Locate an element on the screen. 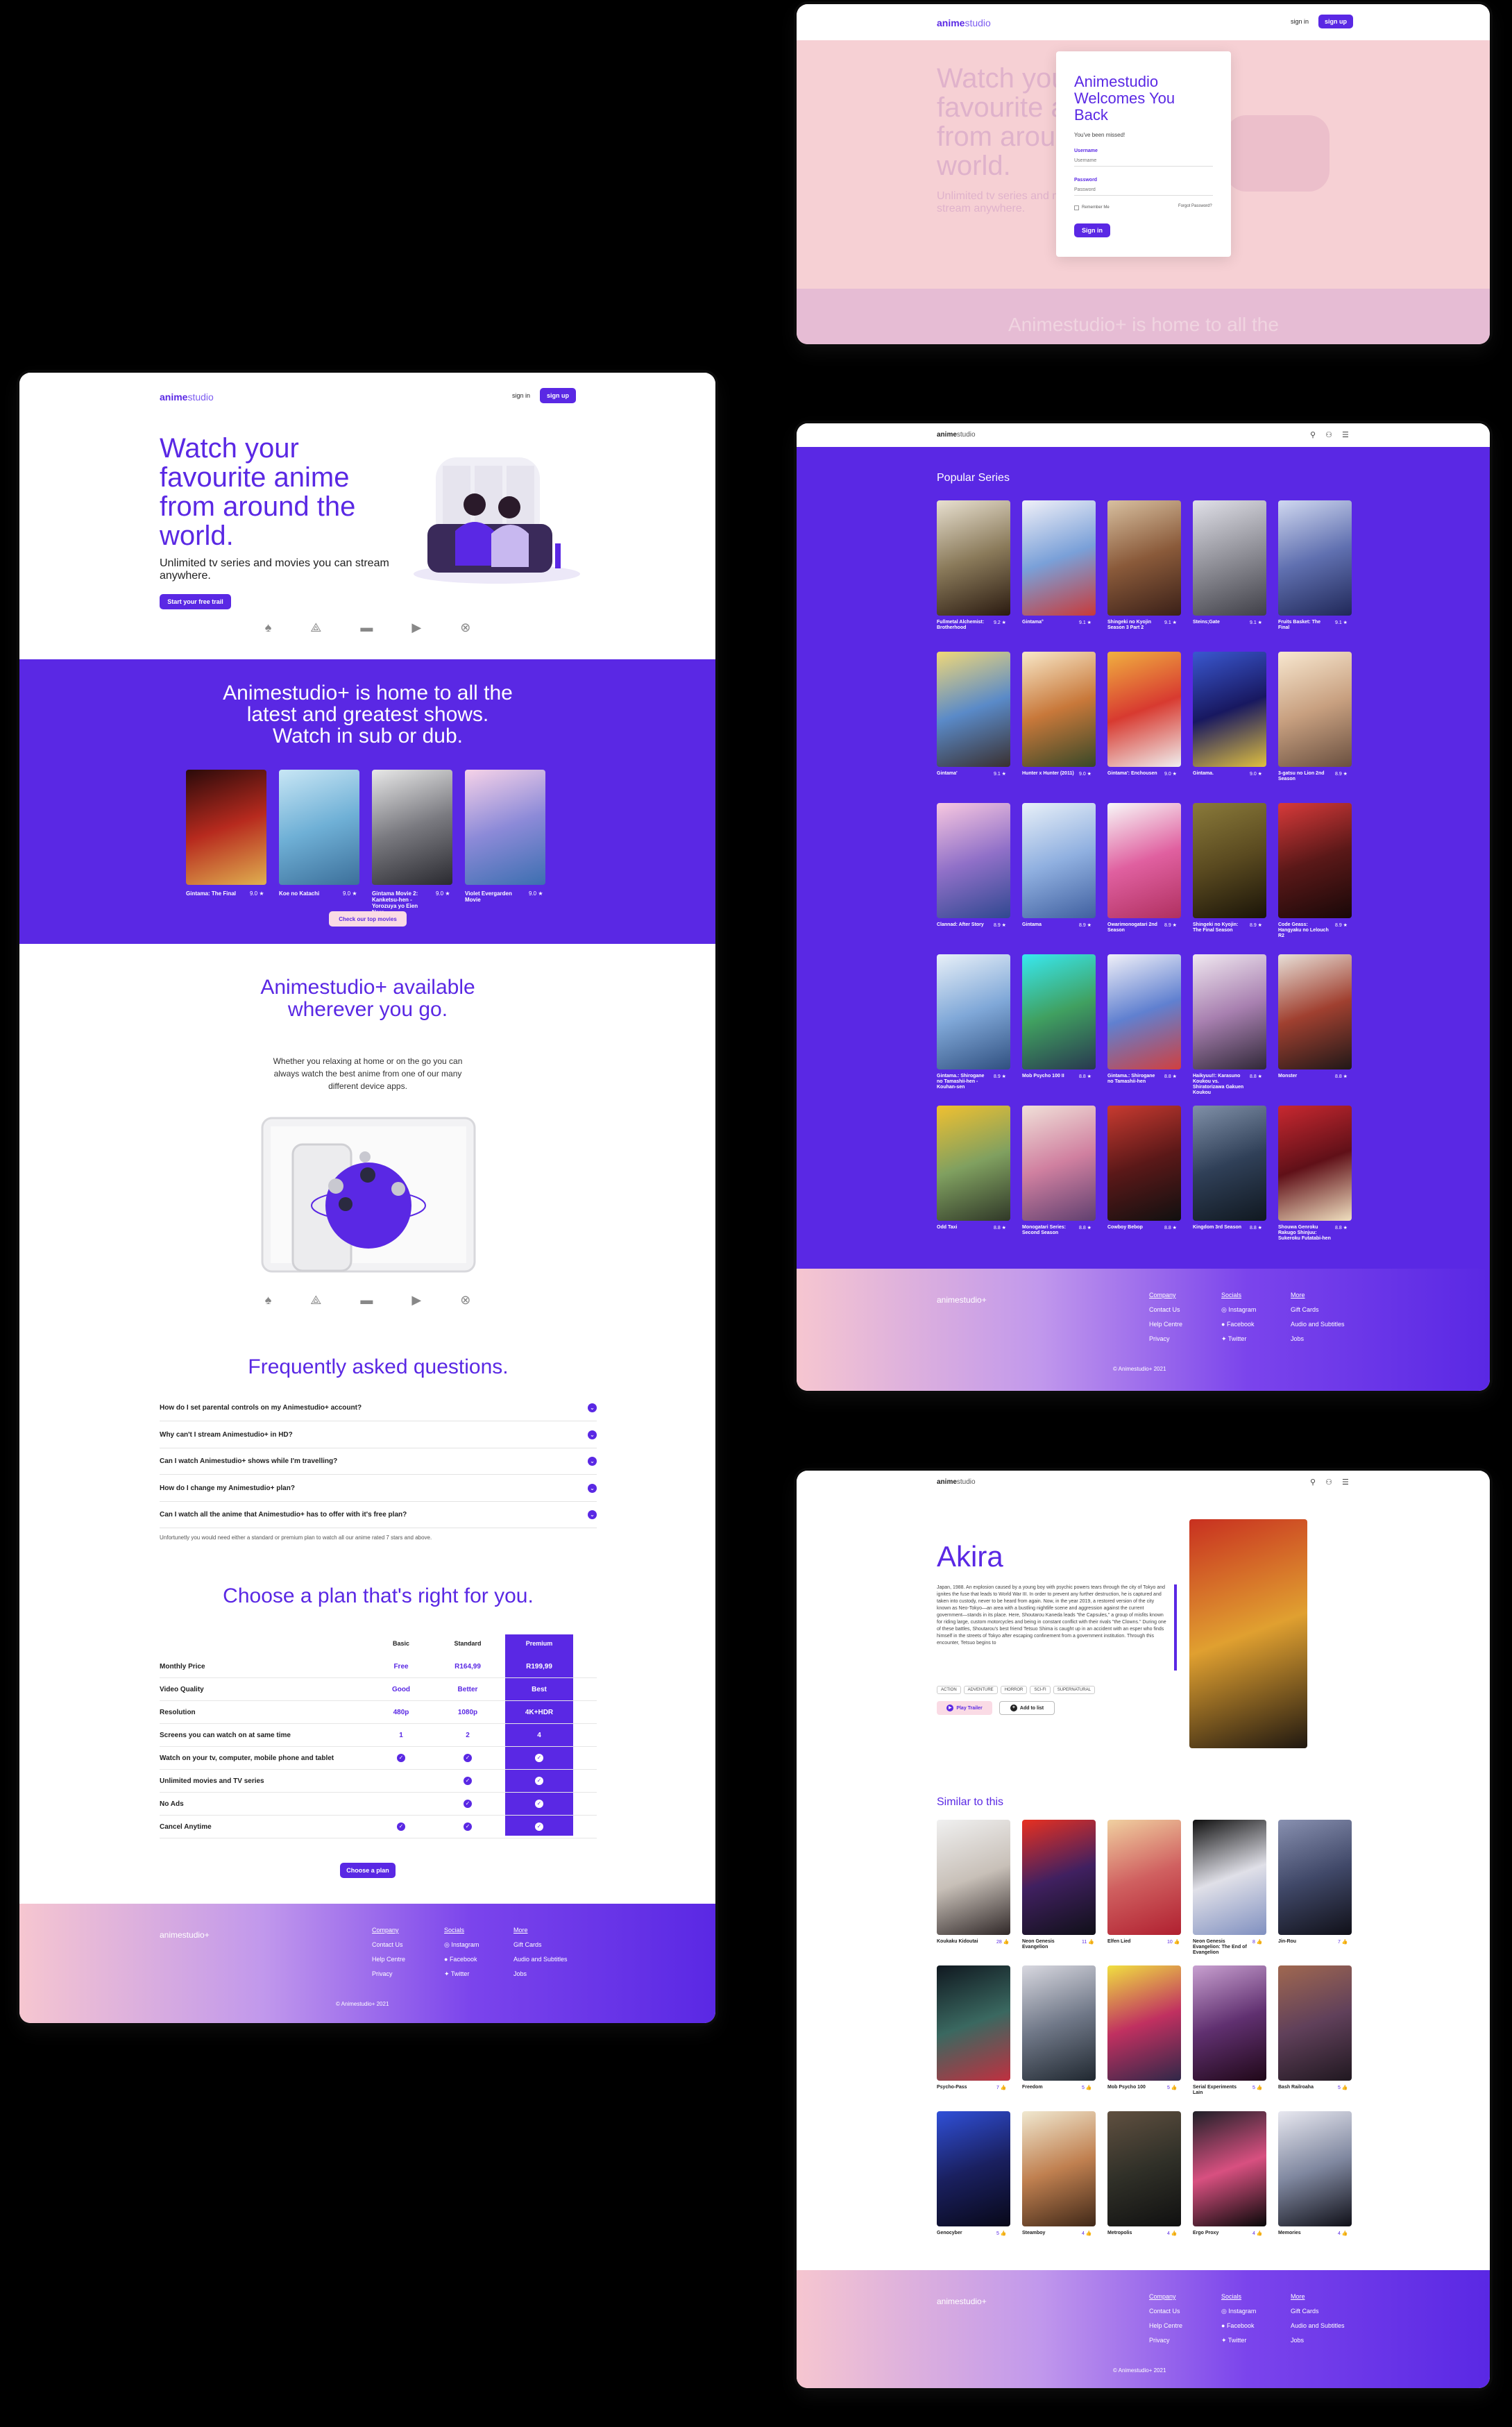 Image resolution: width=1512 pixels, height=2427 pixels. username-input is located at coordinates (1143, 161).